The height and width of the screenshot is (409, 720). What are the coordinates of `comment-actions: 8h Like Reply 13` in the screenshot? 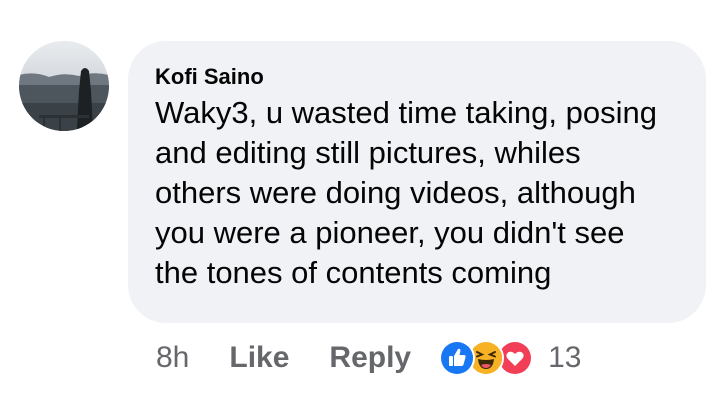 It's located at (368, 358).